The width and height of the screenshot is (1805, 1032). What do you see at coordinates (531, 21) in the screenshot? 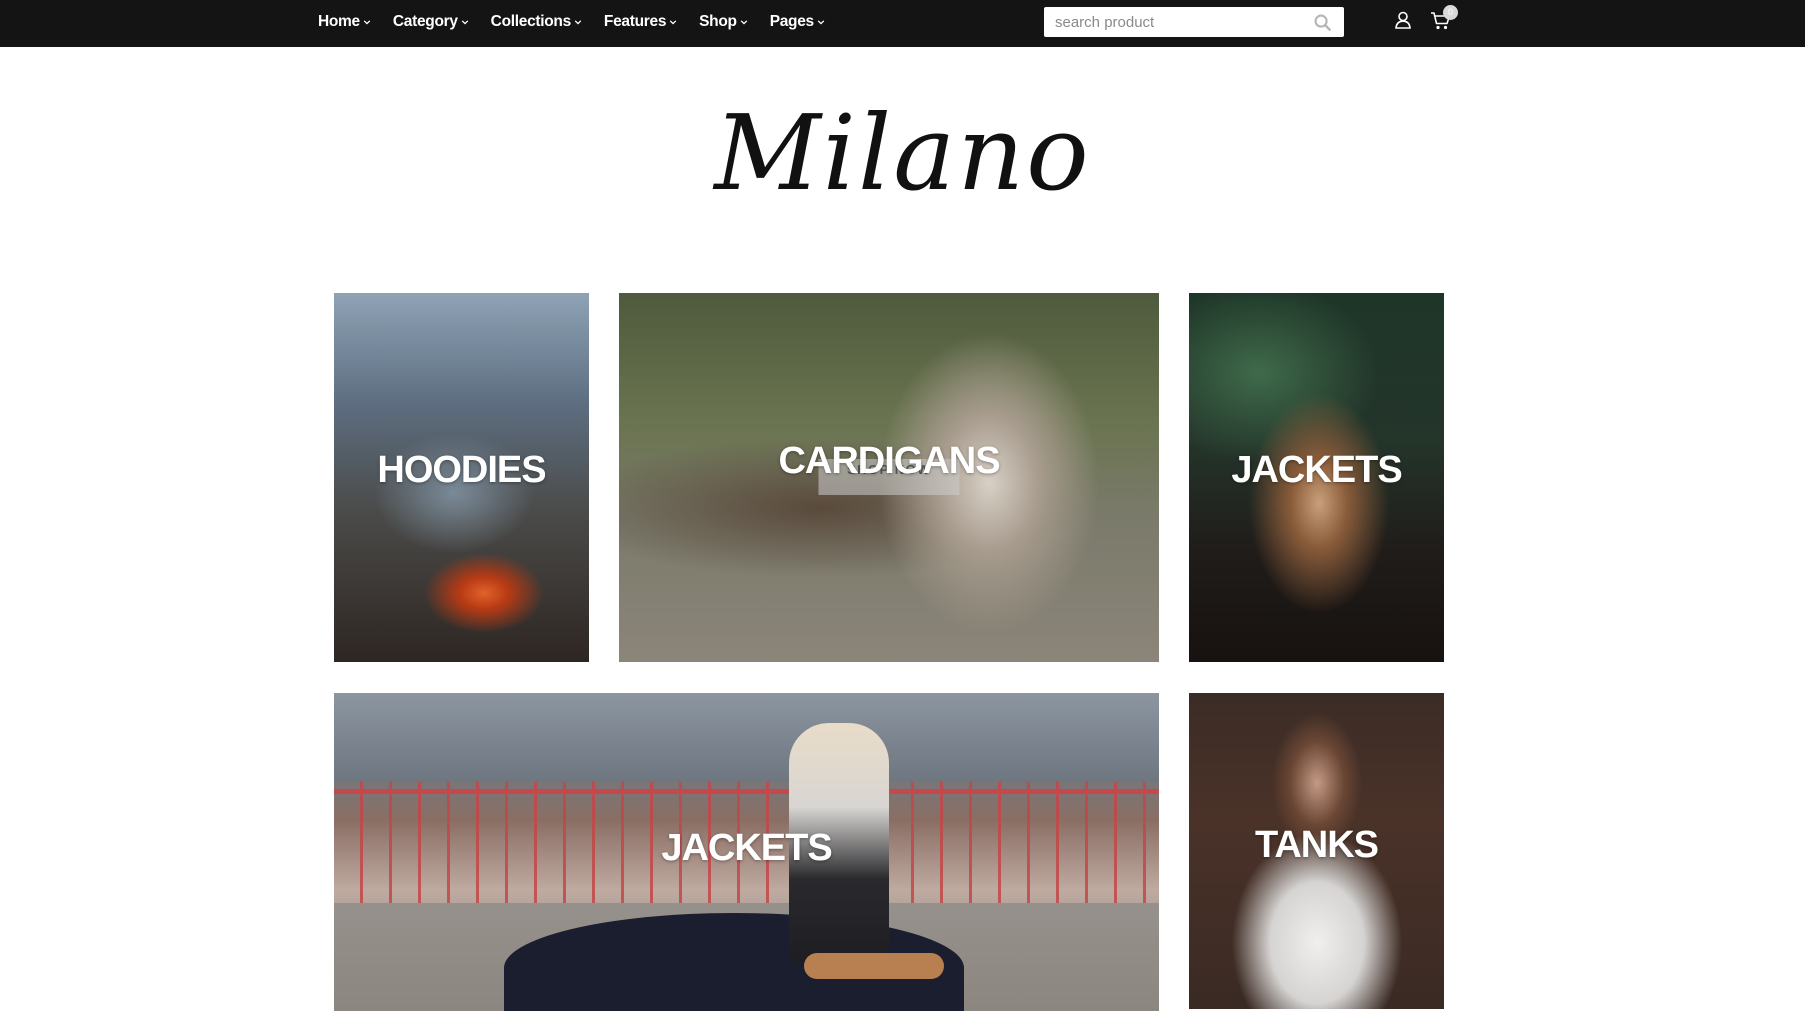
I see `nav-item-label: Collections` at bounding box center [531, 21].